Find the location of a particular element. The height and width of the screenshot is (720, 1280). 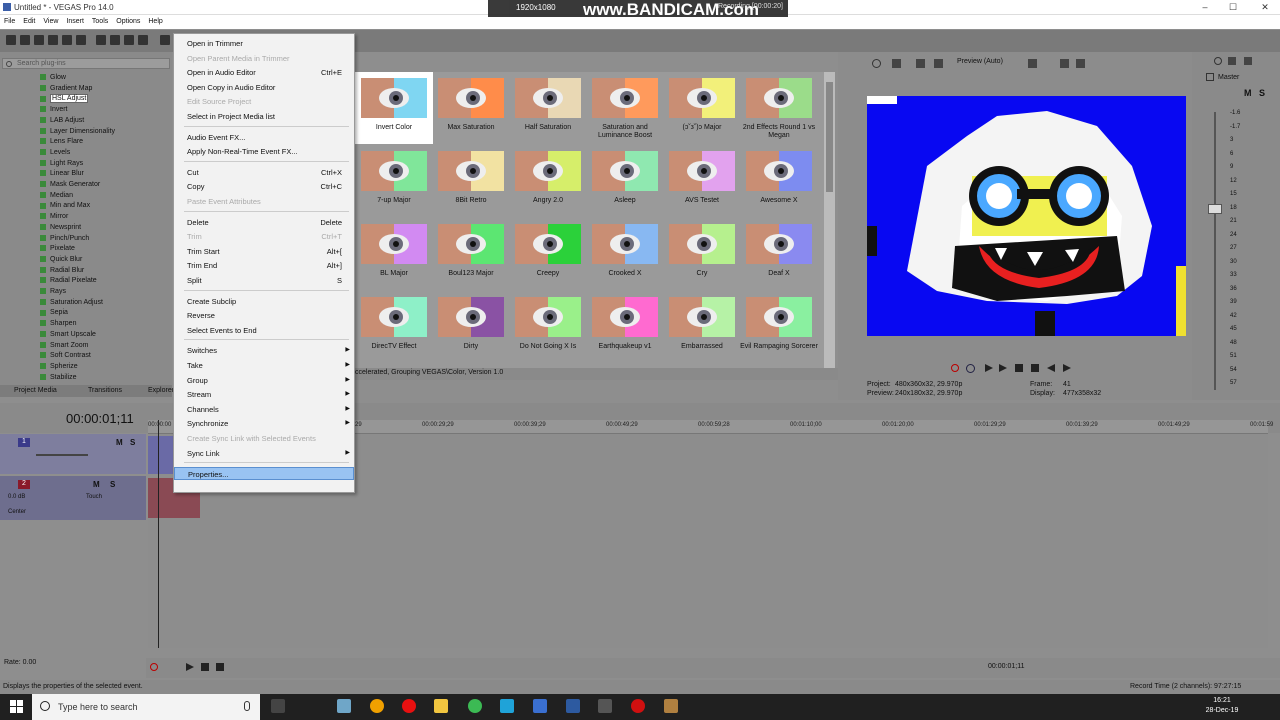

app-taskbar-icon is located at coordinates (344, 706).